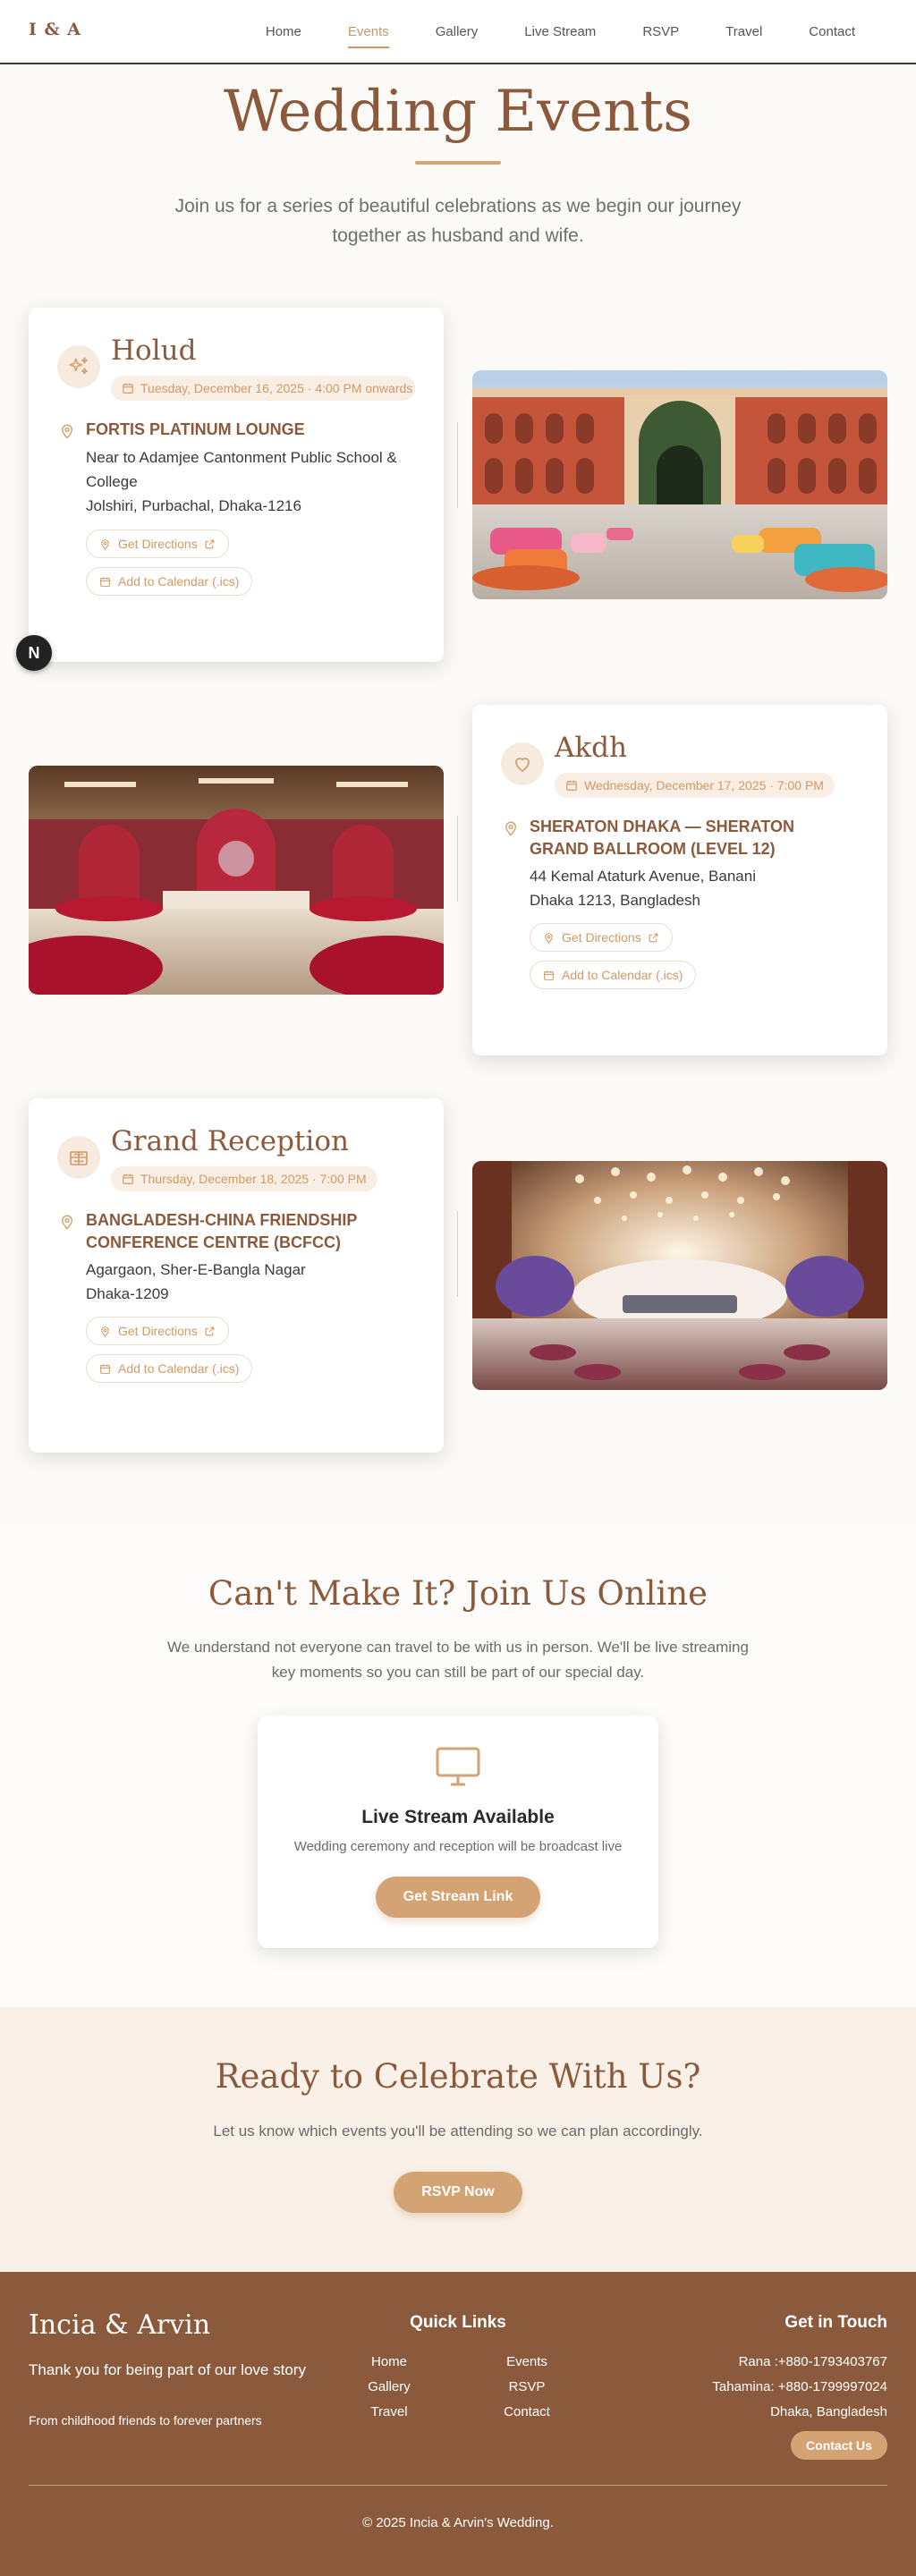 Image resolution: width=916 pixels, height=2576 pixels. I want to click on floating-n-badge: N, so click(34, 653).